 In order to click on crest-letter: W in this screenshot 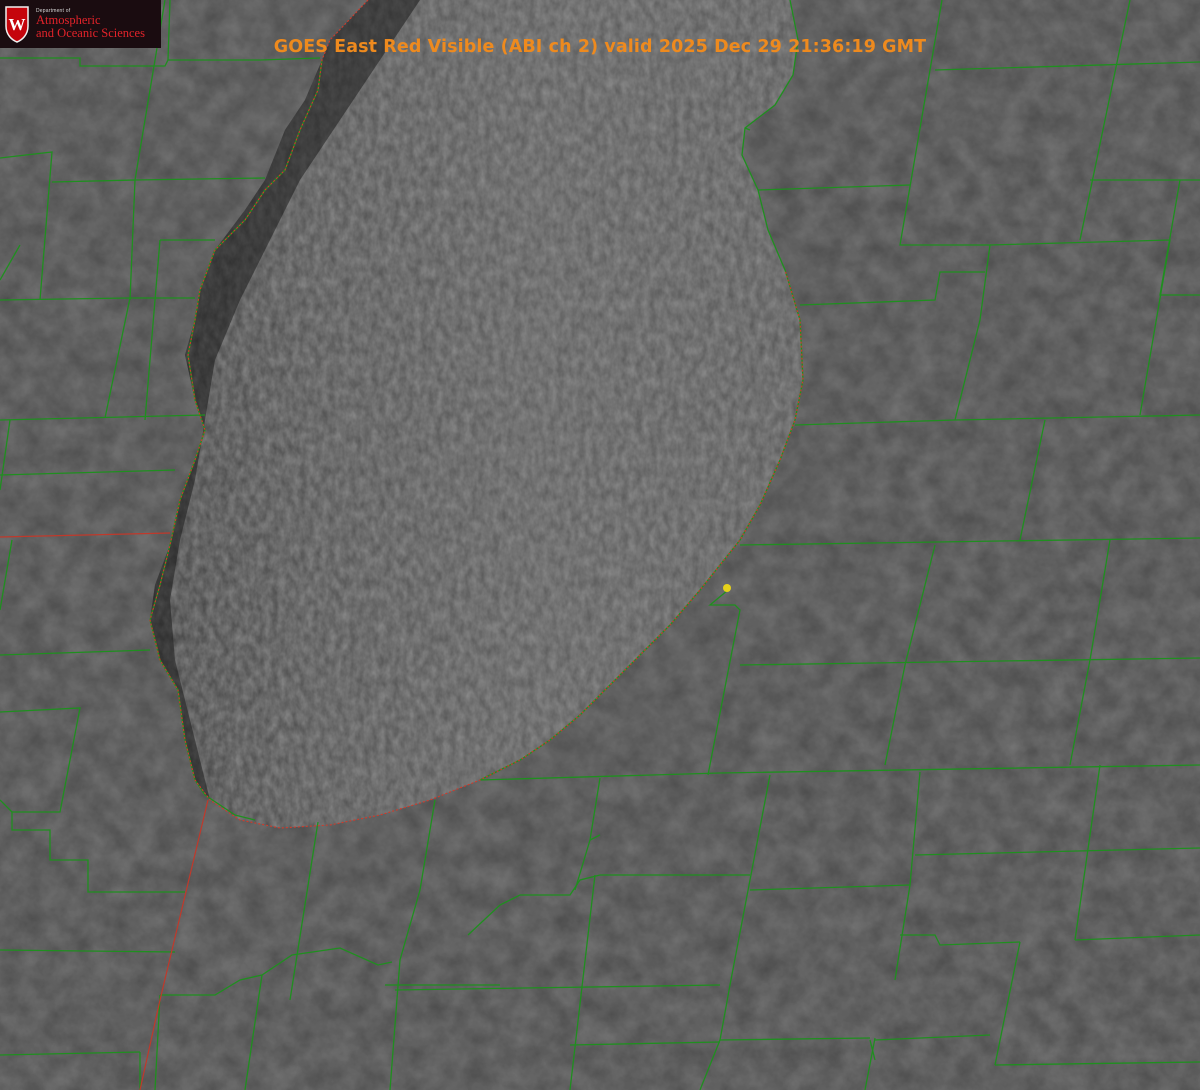, I will do `click(17, 24)`.